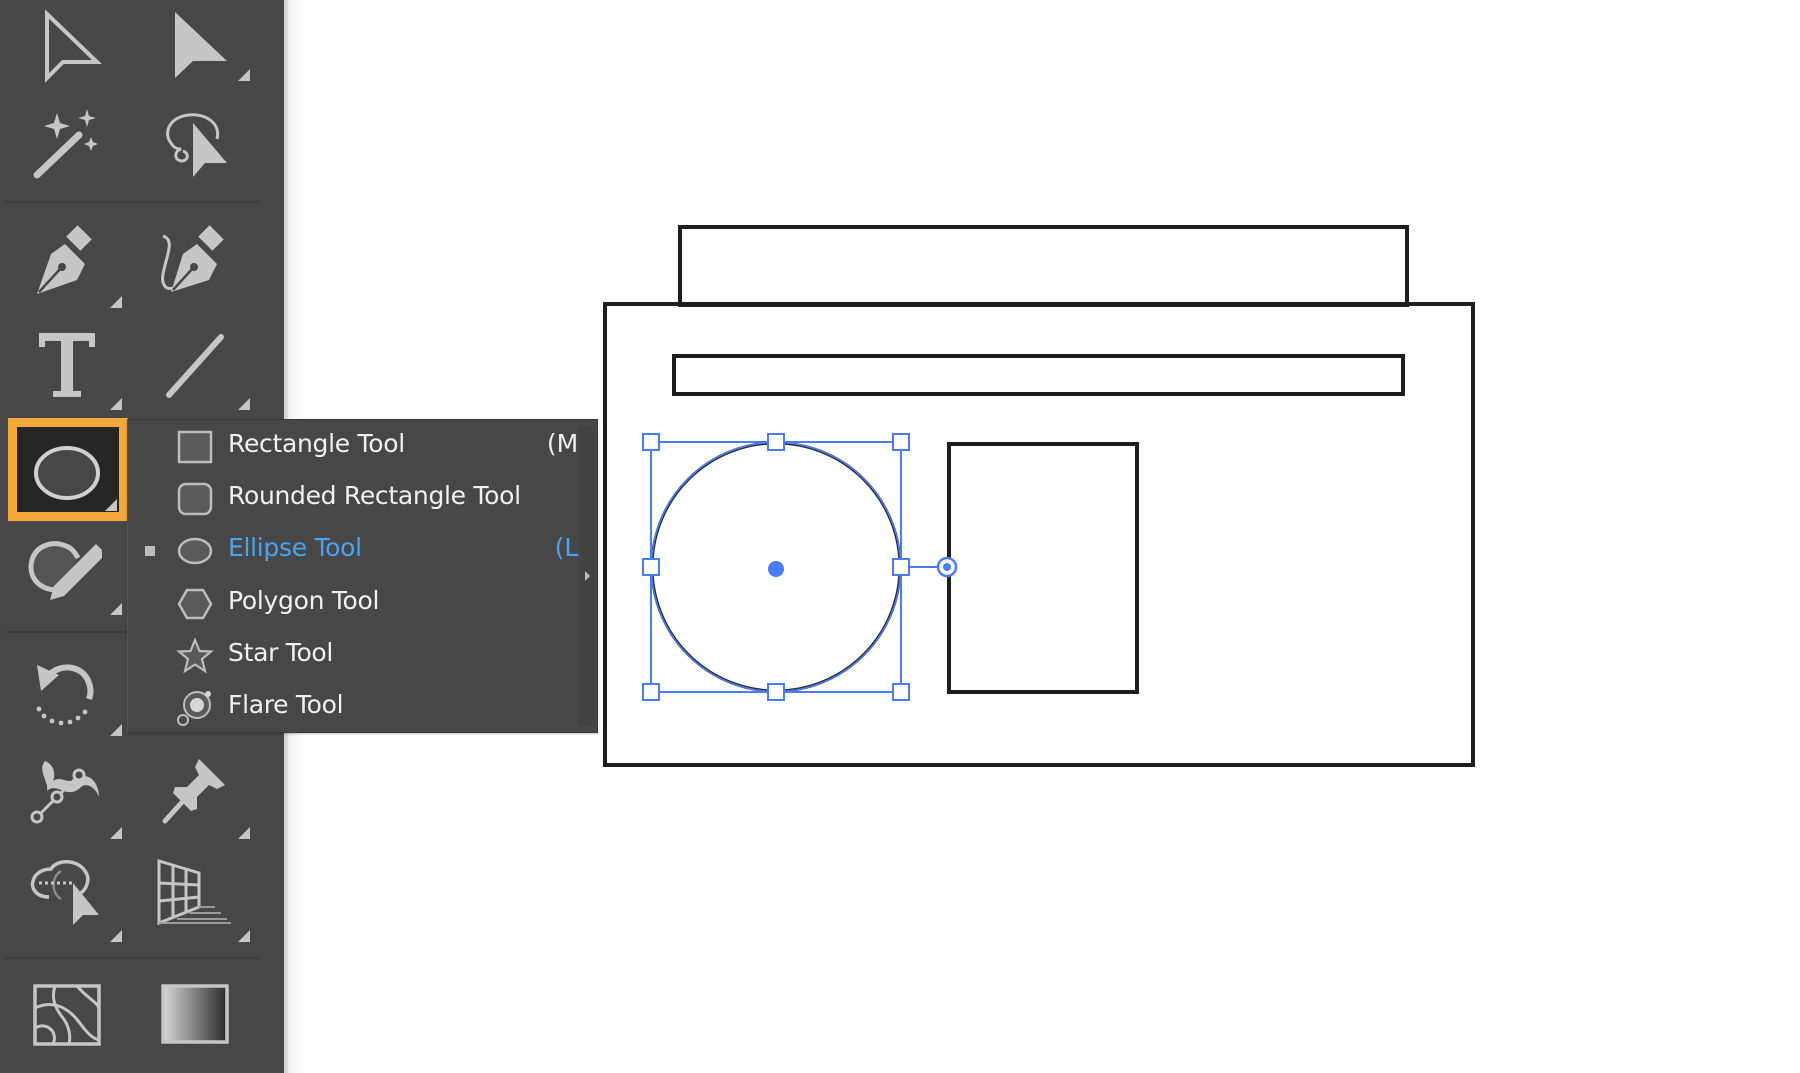 The image size is (1800, 1073). What do you see at coordinates (651, 442) in the screenshot?
I see `handle-top-left` at bounding box center [651, 442].